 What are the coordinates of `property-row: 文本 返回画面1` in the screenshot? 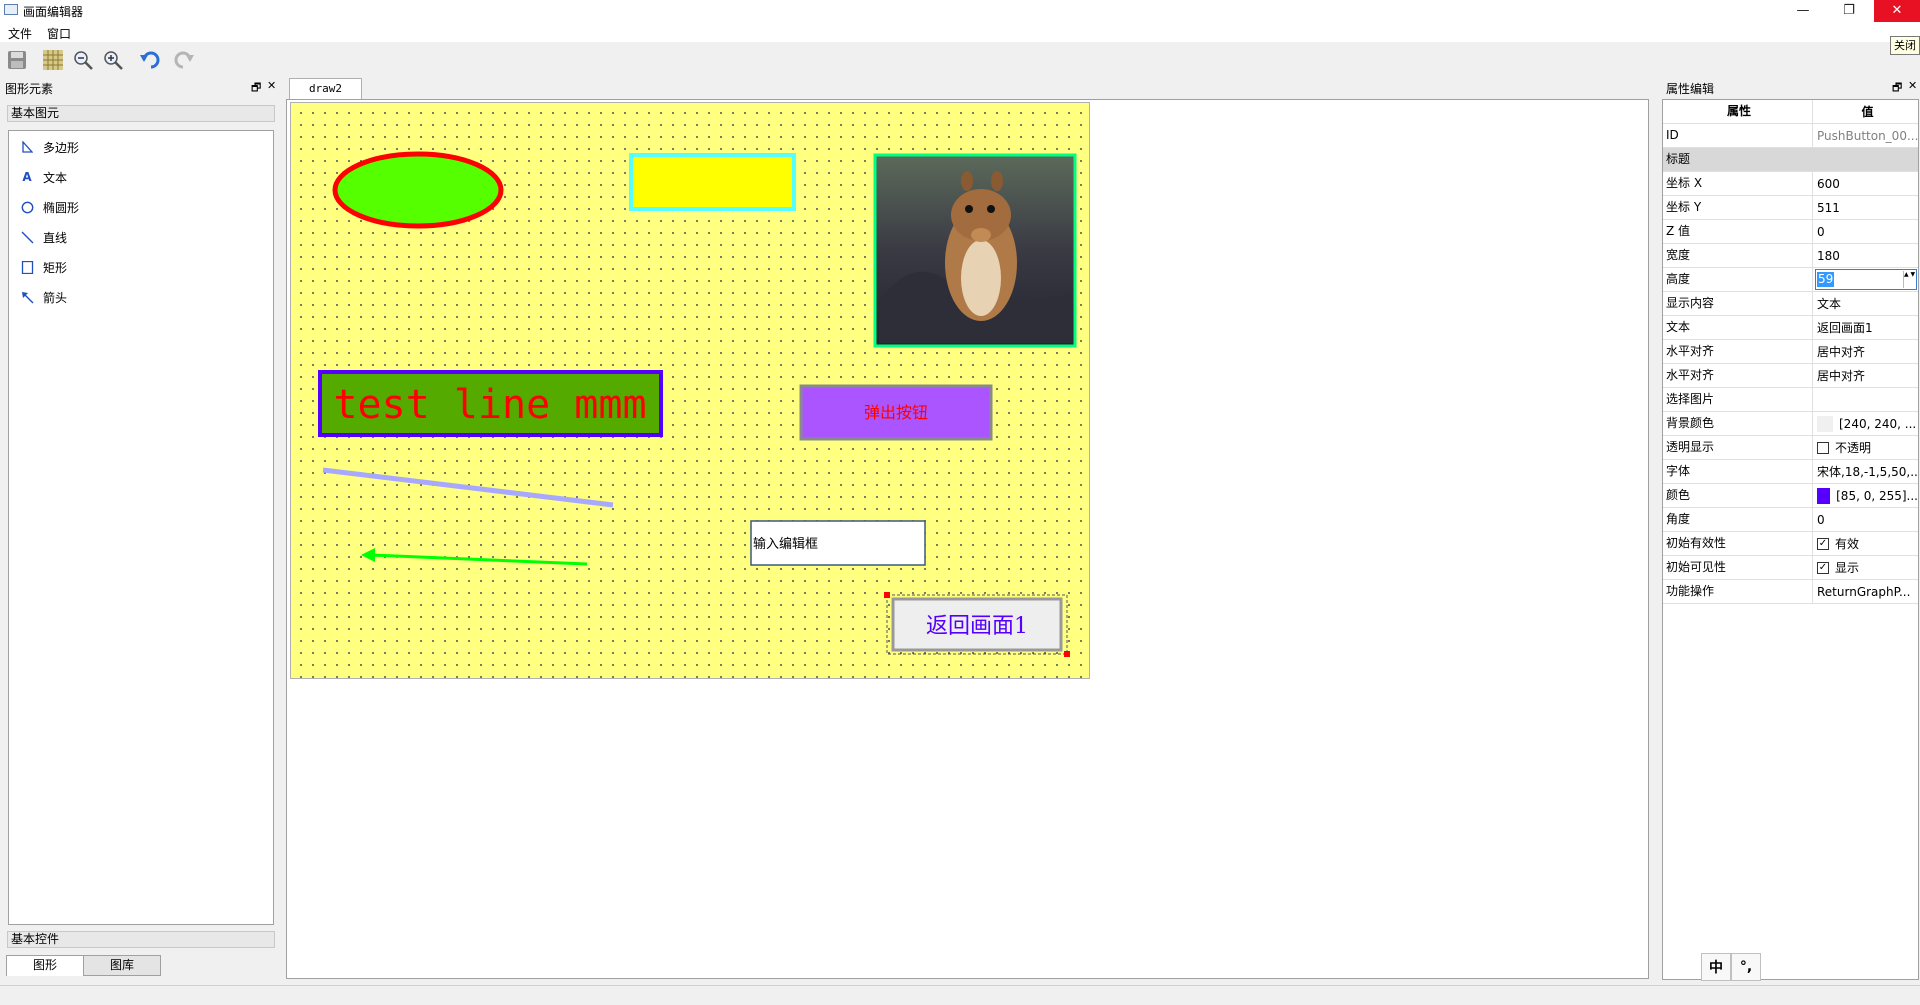 It's located at (1790, 328).